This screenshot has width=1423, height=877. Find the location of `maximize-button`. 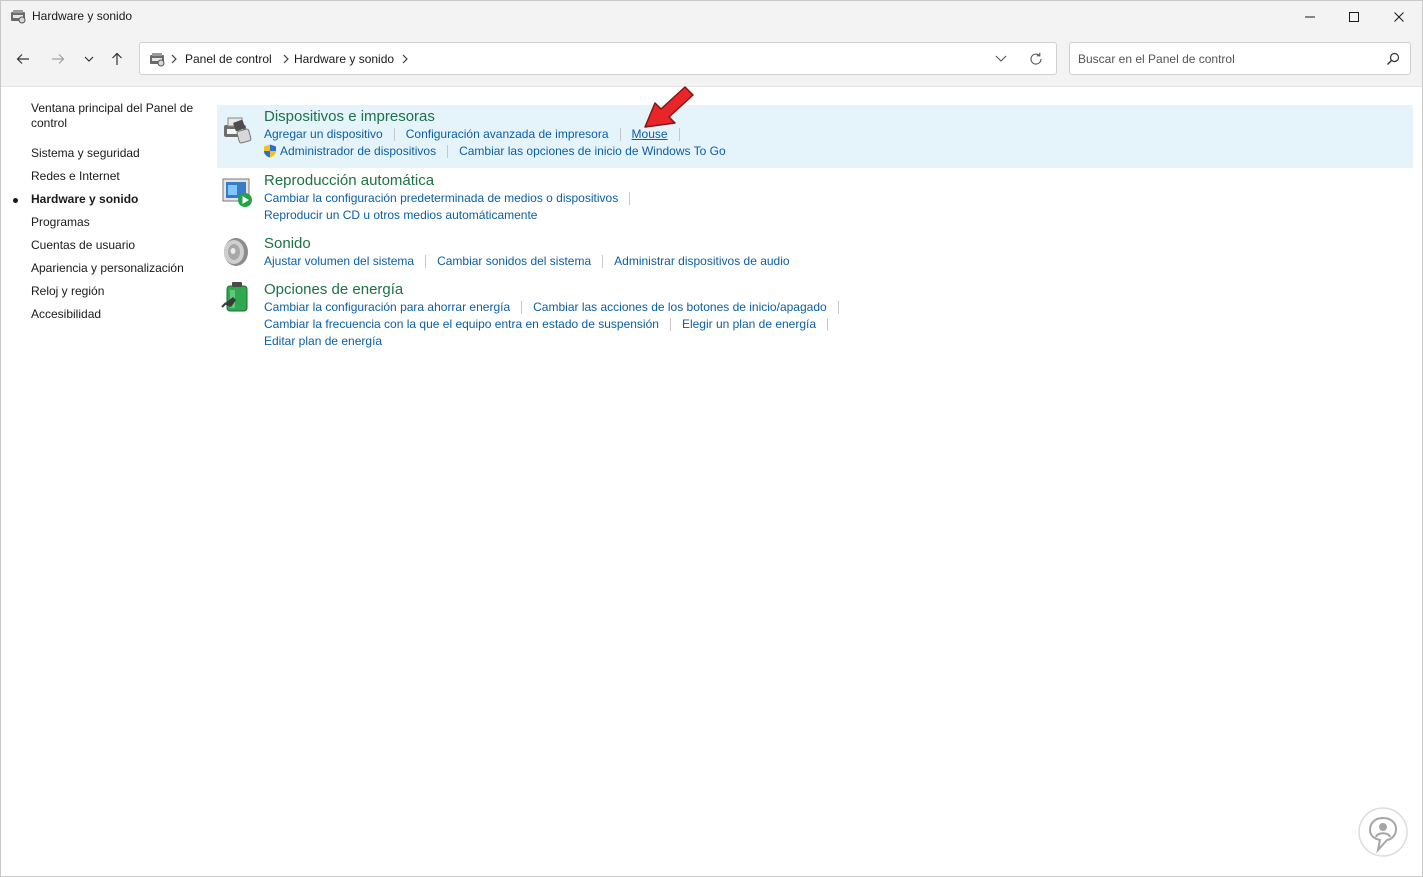

maximize-button is located at coordinates (1354, 17).